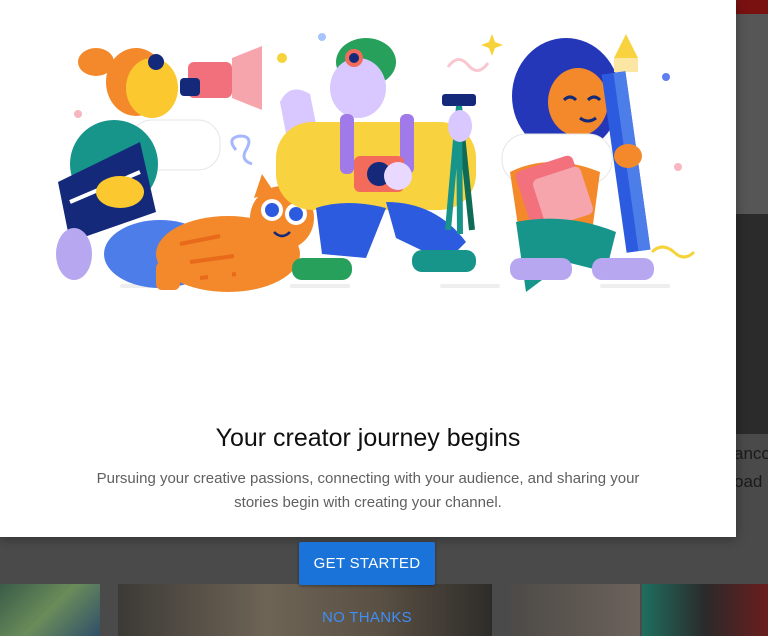 The image size is (768, 636). What do you see at coordinates (367, 617) in the screenshot?
I see `no-thanks-button: NO THANKS` at bounding box center [367, 617].